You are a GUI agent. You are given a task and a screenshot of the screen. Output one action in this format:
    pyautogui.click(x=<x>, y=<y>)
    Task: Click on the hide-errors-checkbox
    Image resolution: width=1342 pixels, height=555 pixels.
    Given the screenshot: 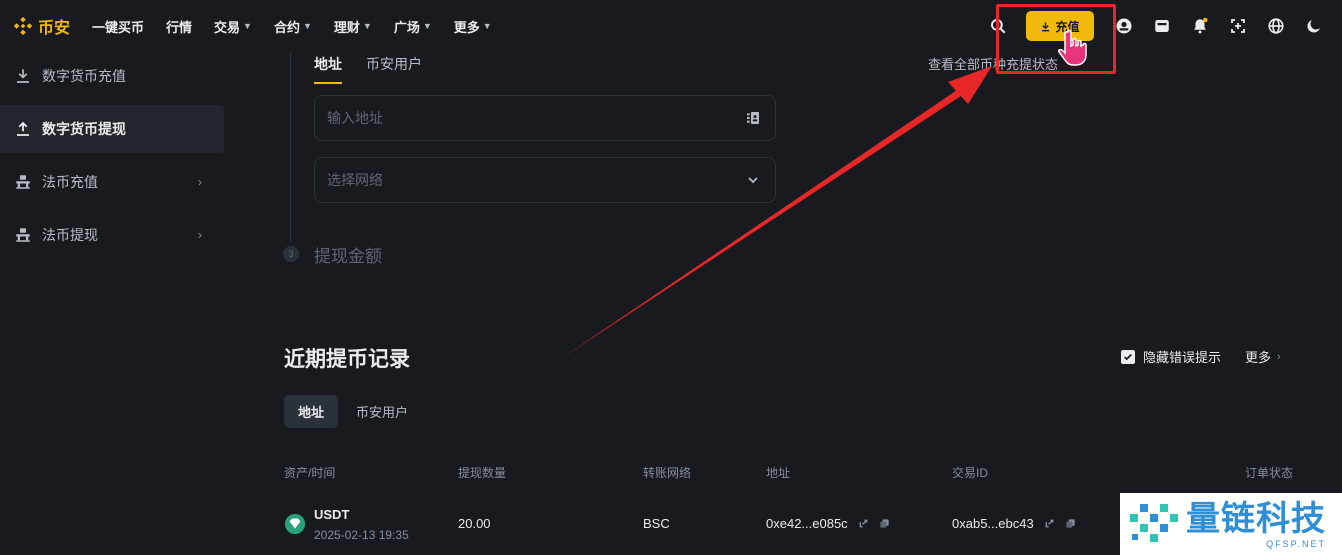 What is the action you would take?
    pyautogui.click(x=1128, y=356)
    